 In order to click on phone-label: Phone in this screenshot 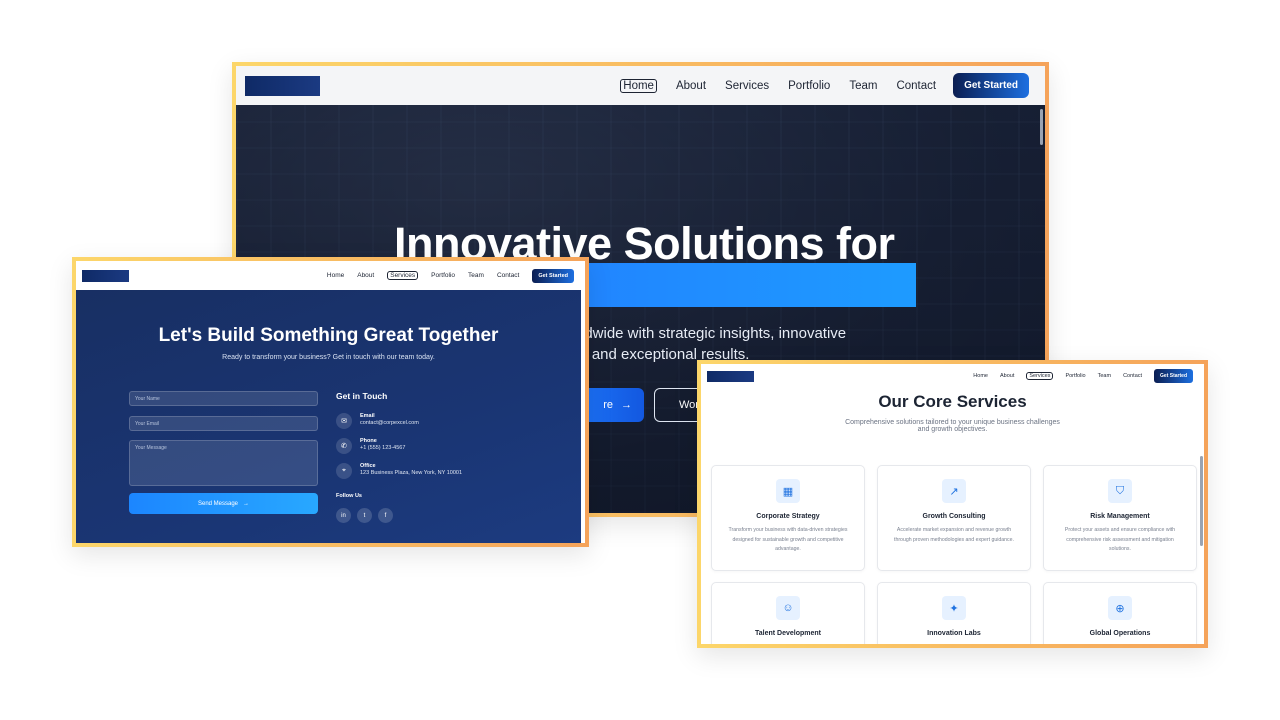, I will do `click(368, 441)`.